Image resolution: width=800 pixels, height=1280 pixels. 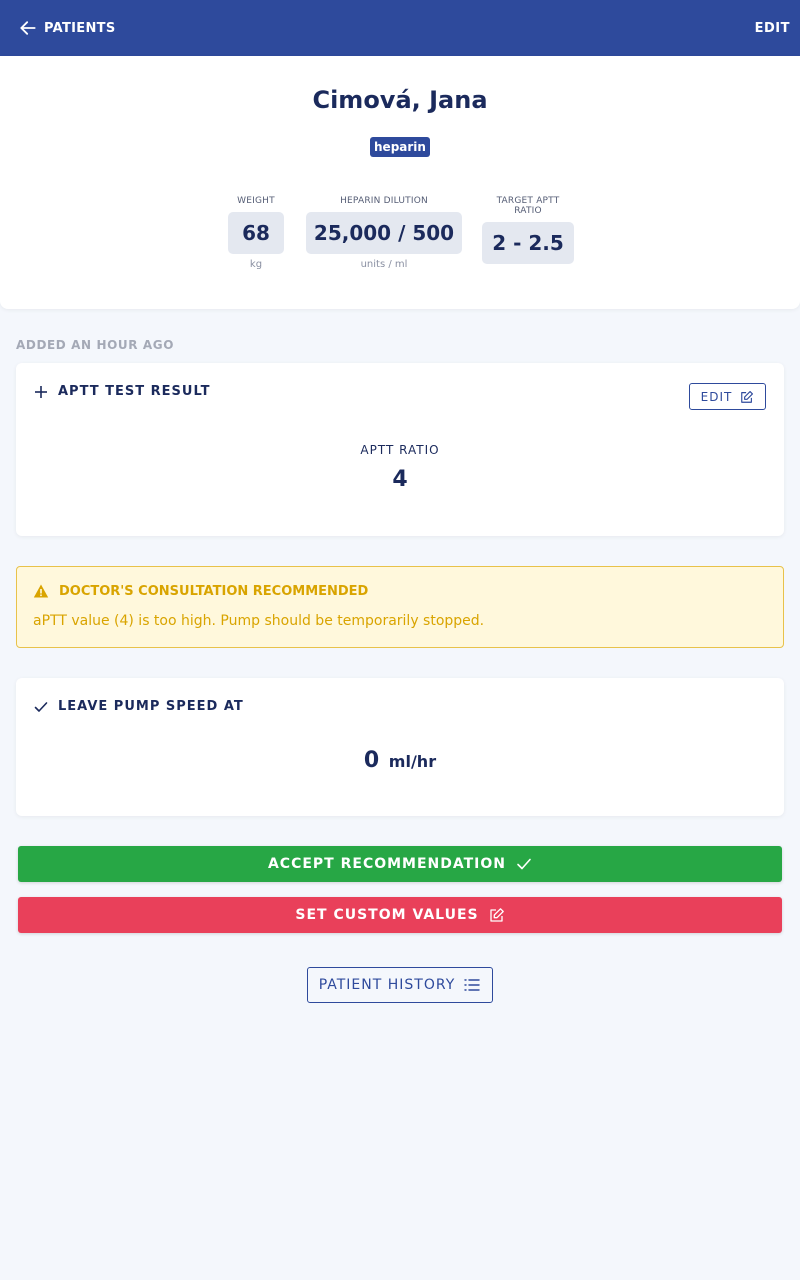 I want to click on stat-weight: WEIGHT 68 kg, so click(x=256, y=233).